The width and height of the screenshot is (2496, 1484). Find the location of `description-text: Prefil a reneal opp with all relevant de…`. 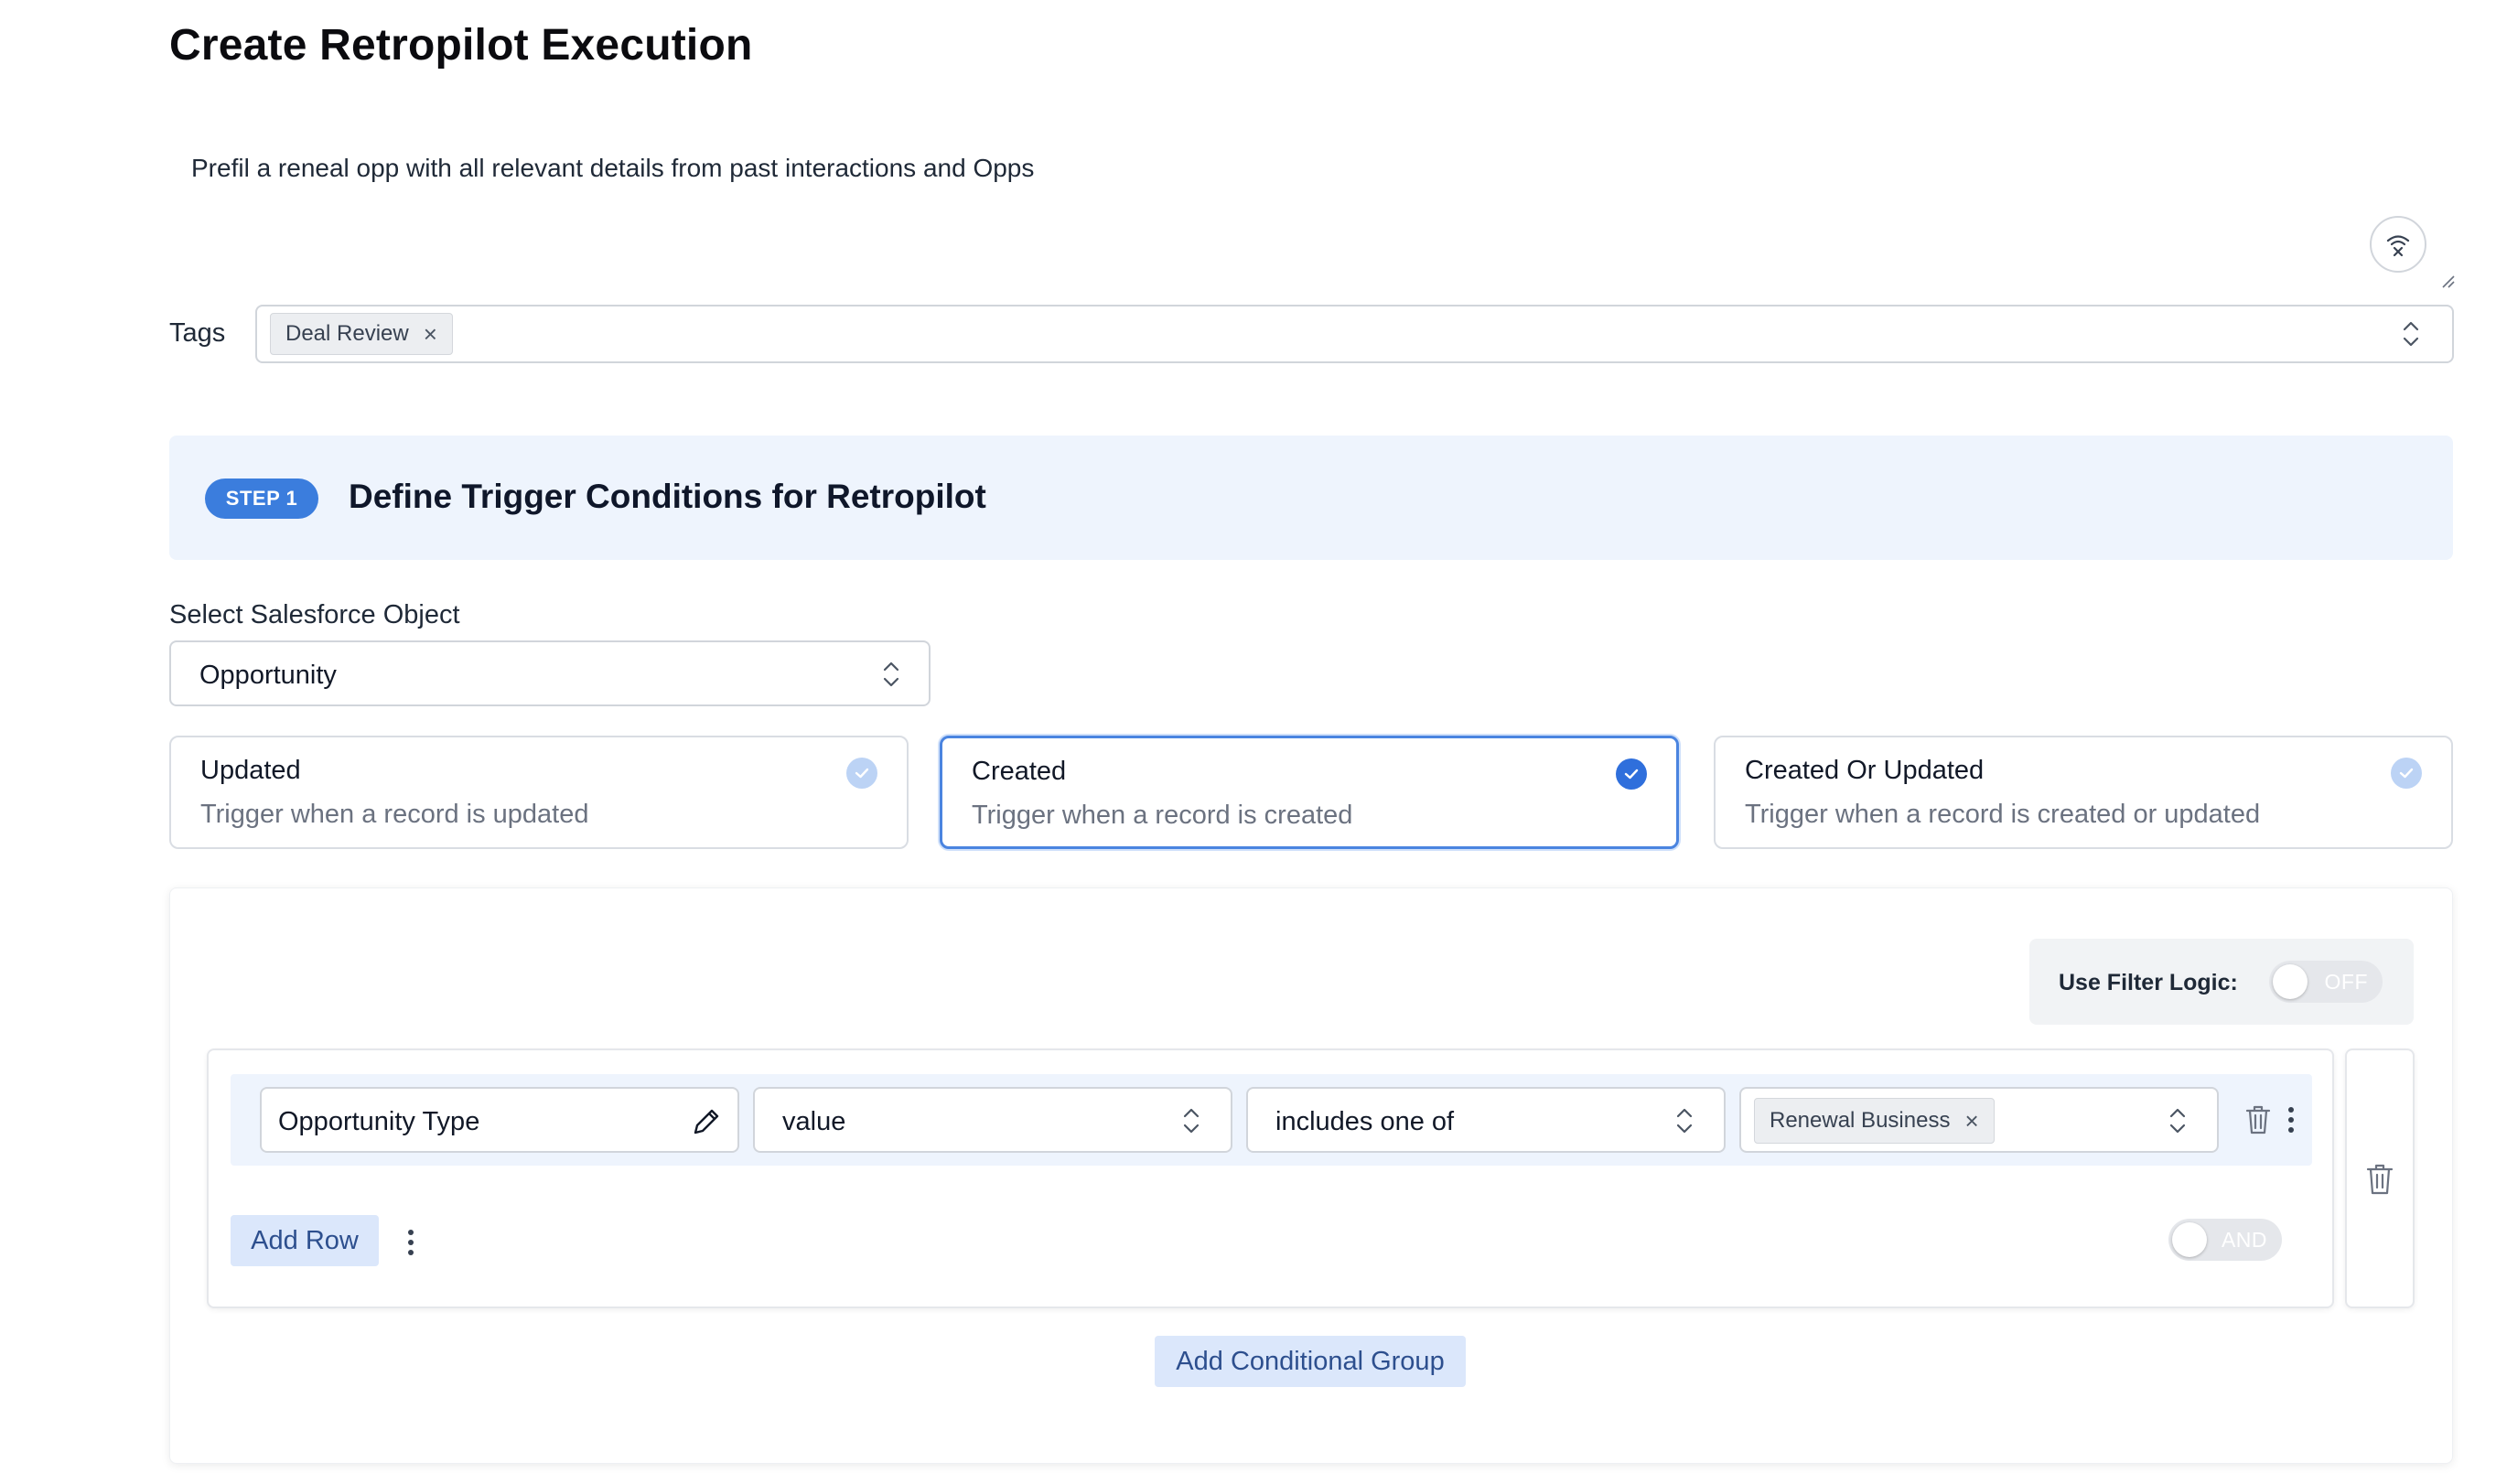

description-text: Prefil a reneal opp with all relevant de… is located at coordinates (613, 168).